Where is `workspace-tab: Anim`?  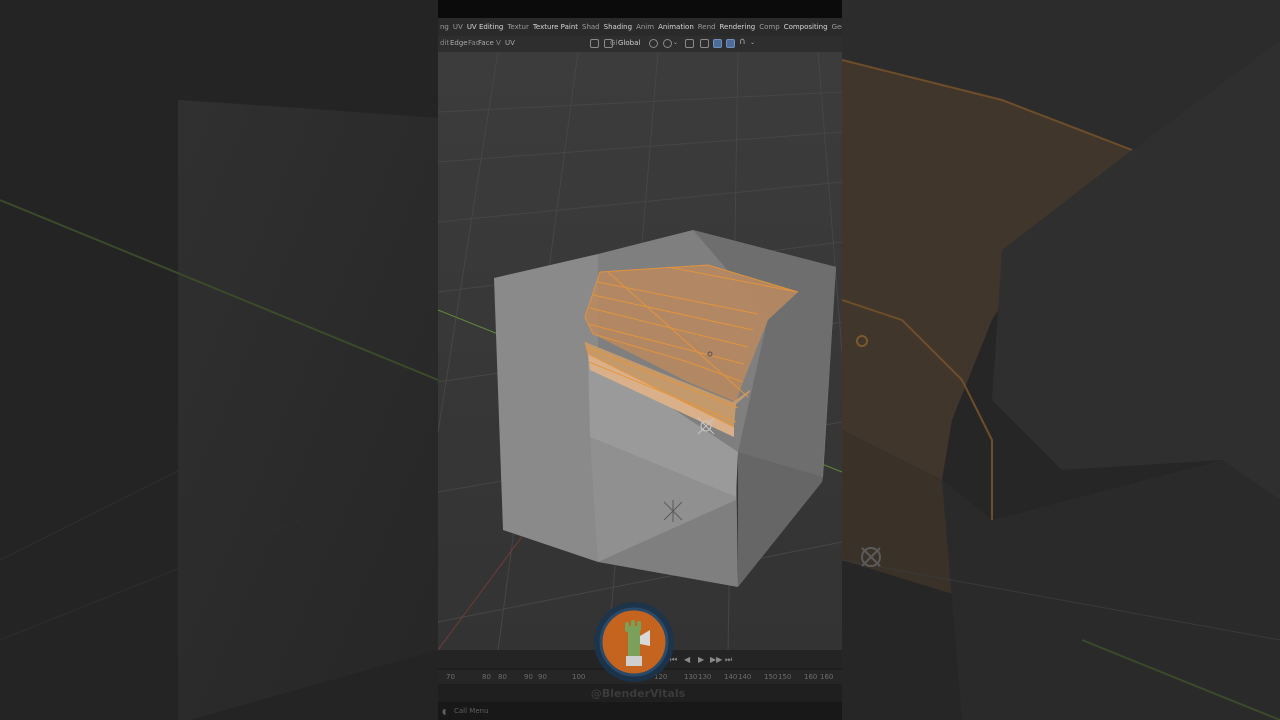
workspace-tab: Anim is located at coordinates (645, 27).